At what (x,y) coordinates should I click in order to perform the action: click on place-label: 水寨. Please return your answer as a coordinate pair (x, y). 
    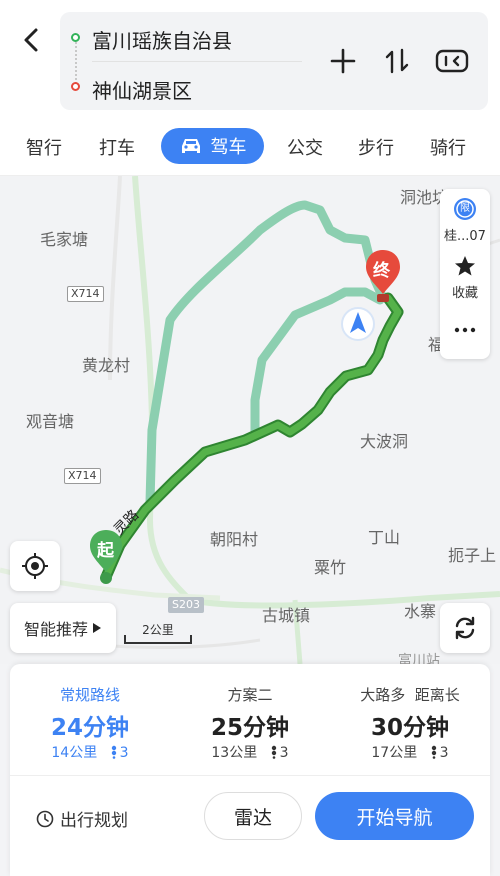
    Looking at the image, I should click on (420, 611).